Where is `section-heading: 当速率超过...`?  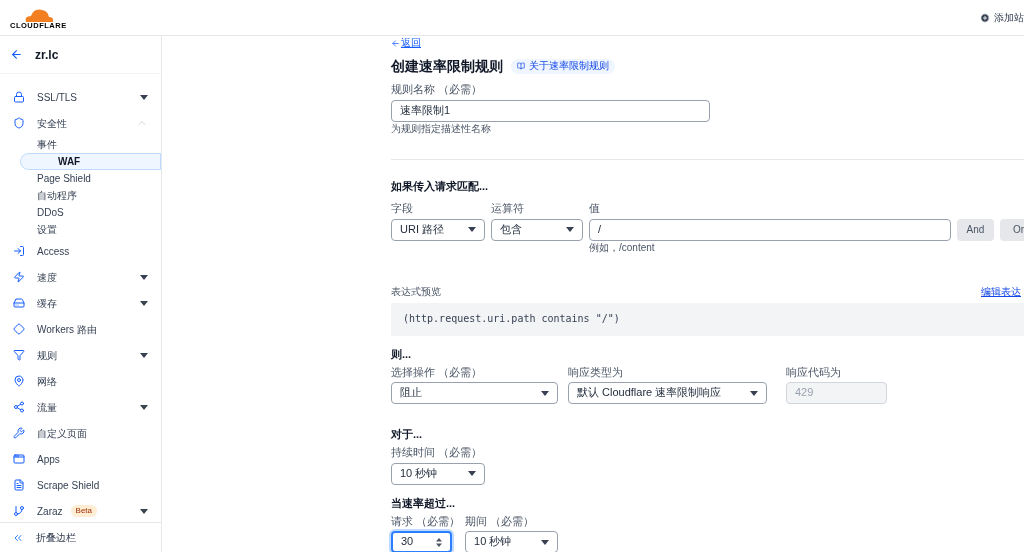 section-heading: 当速率超过... is located at coordinates (424, 503).